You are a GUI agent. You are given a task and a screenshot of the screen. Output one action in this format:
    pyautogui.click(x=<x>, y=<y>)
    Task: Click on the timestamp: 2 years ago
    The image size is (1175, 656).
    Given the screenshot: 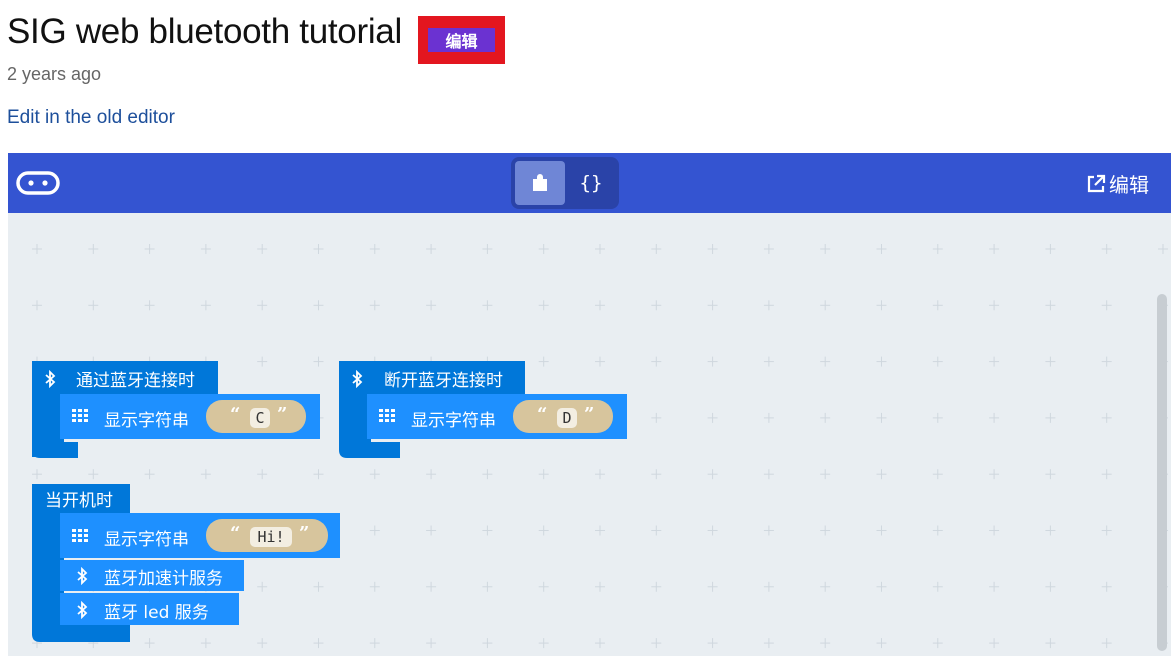 What is the action you would take?
    pyautogui.click(x=54, y=74)
    